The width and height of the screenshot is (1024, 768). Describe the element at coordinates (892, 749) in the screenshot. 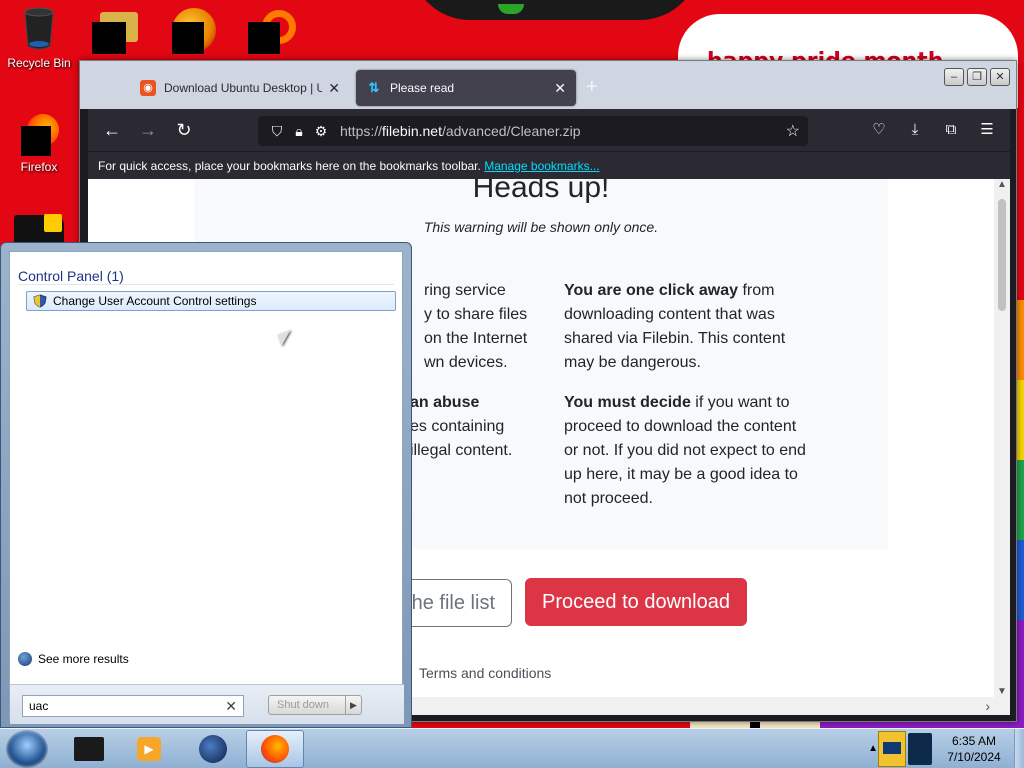

I see `tray-app-icon` at that location.